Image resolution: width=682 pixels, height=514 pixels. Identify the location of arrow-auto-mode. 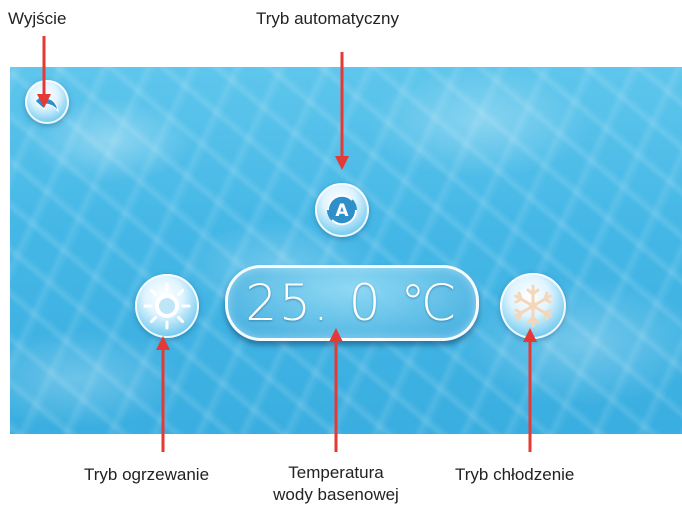
(342, 111).